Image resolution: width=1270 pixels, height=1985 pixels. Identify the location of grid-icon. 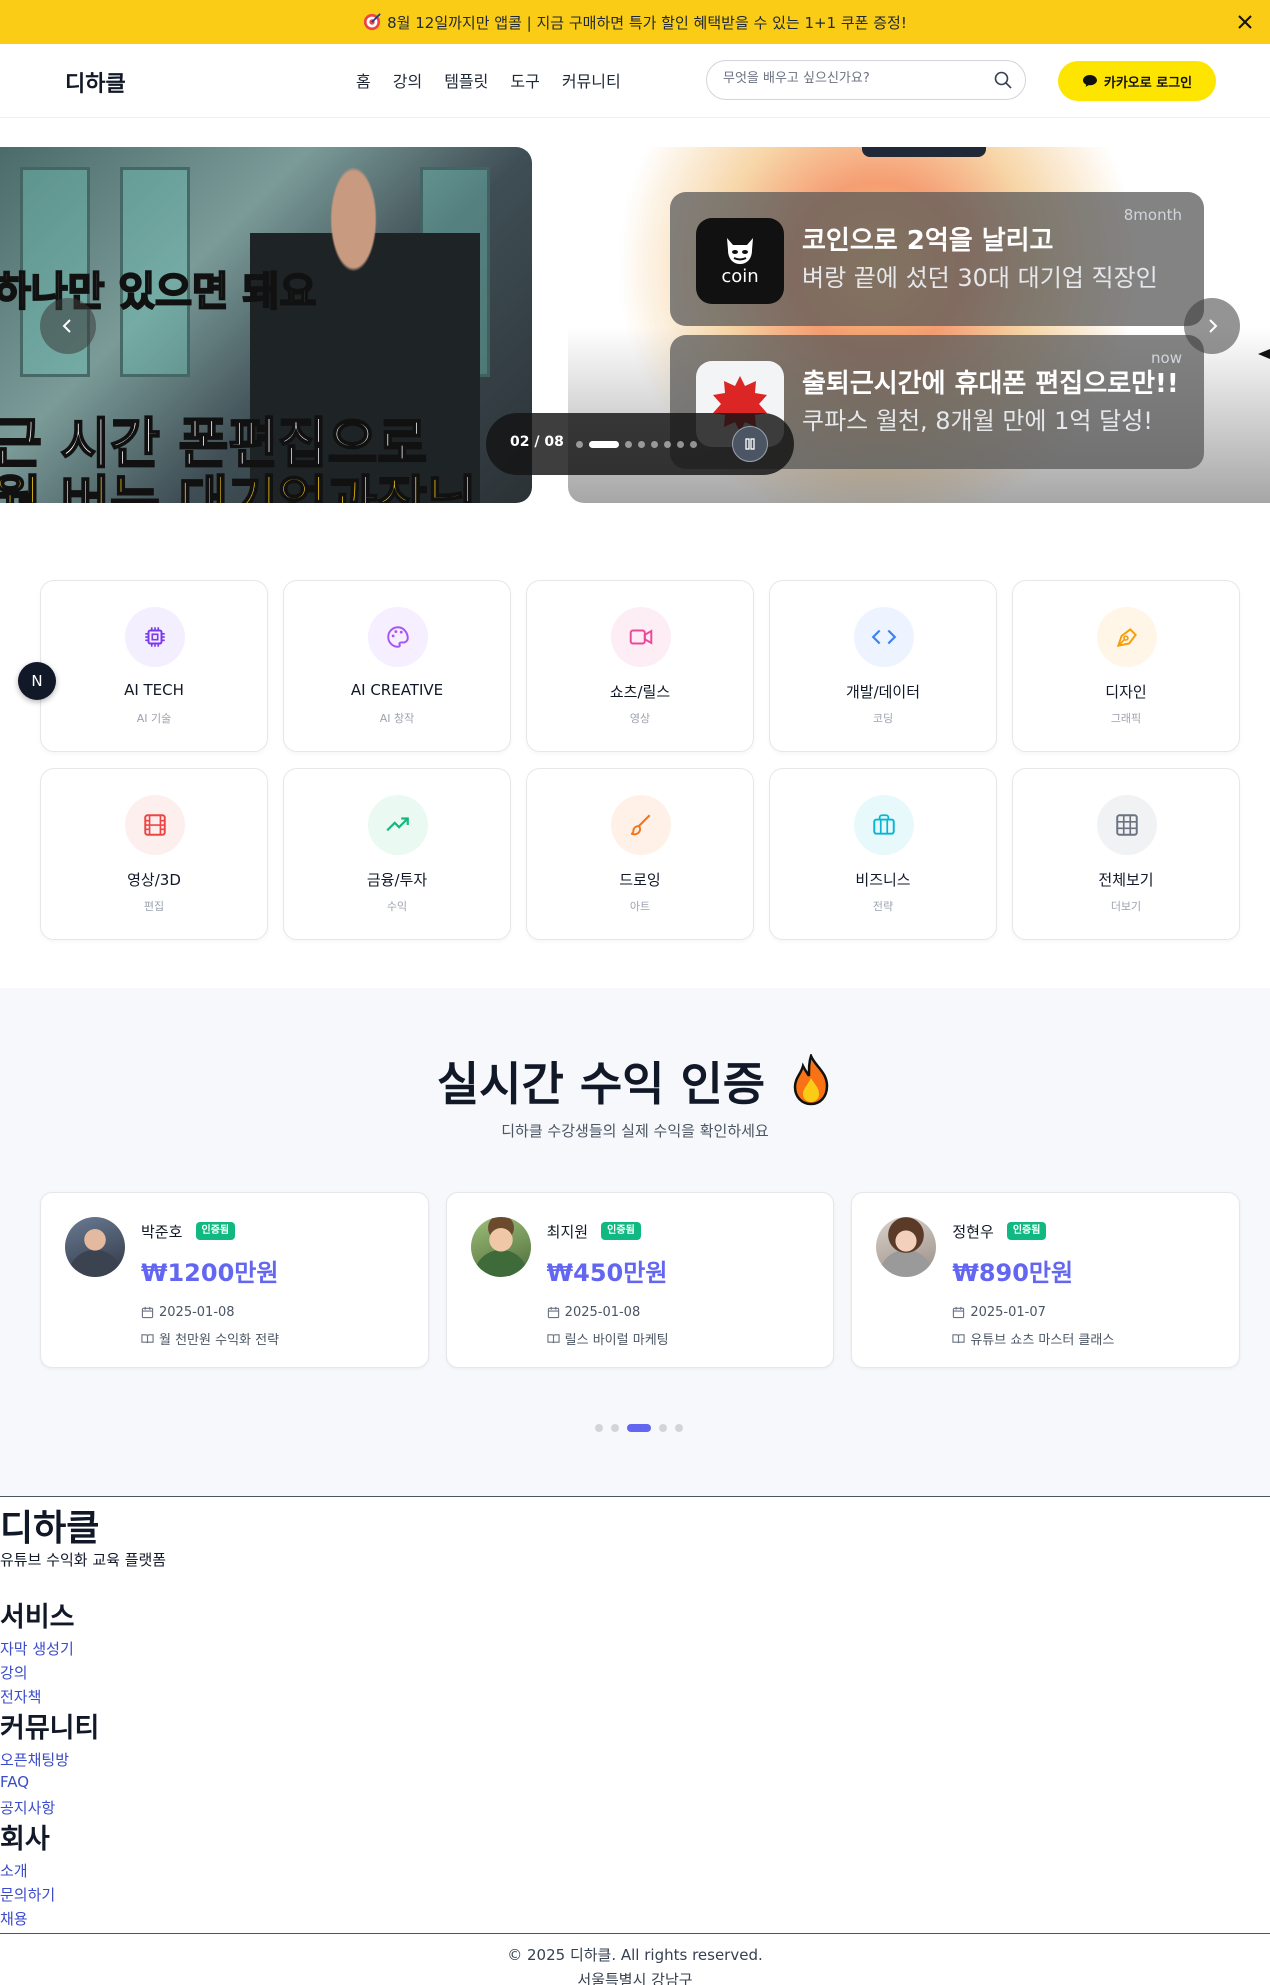
(1127, 825).